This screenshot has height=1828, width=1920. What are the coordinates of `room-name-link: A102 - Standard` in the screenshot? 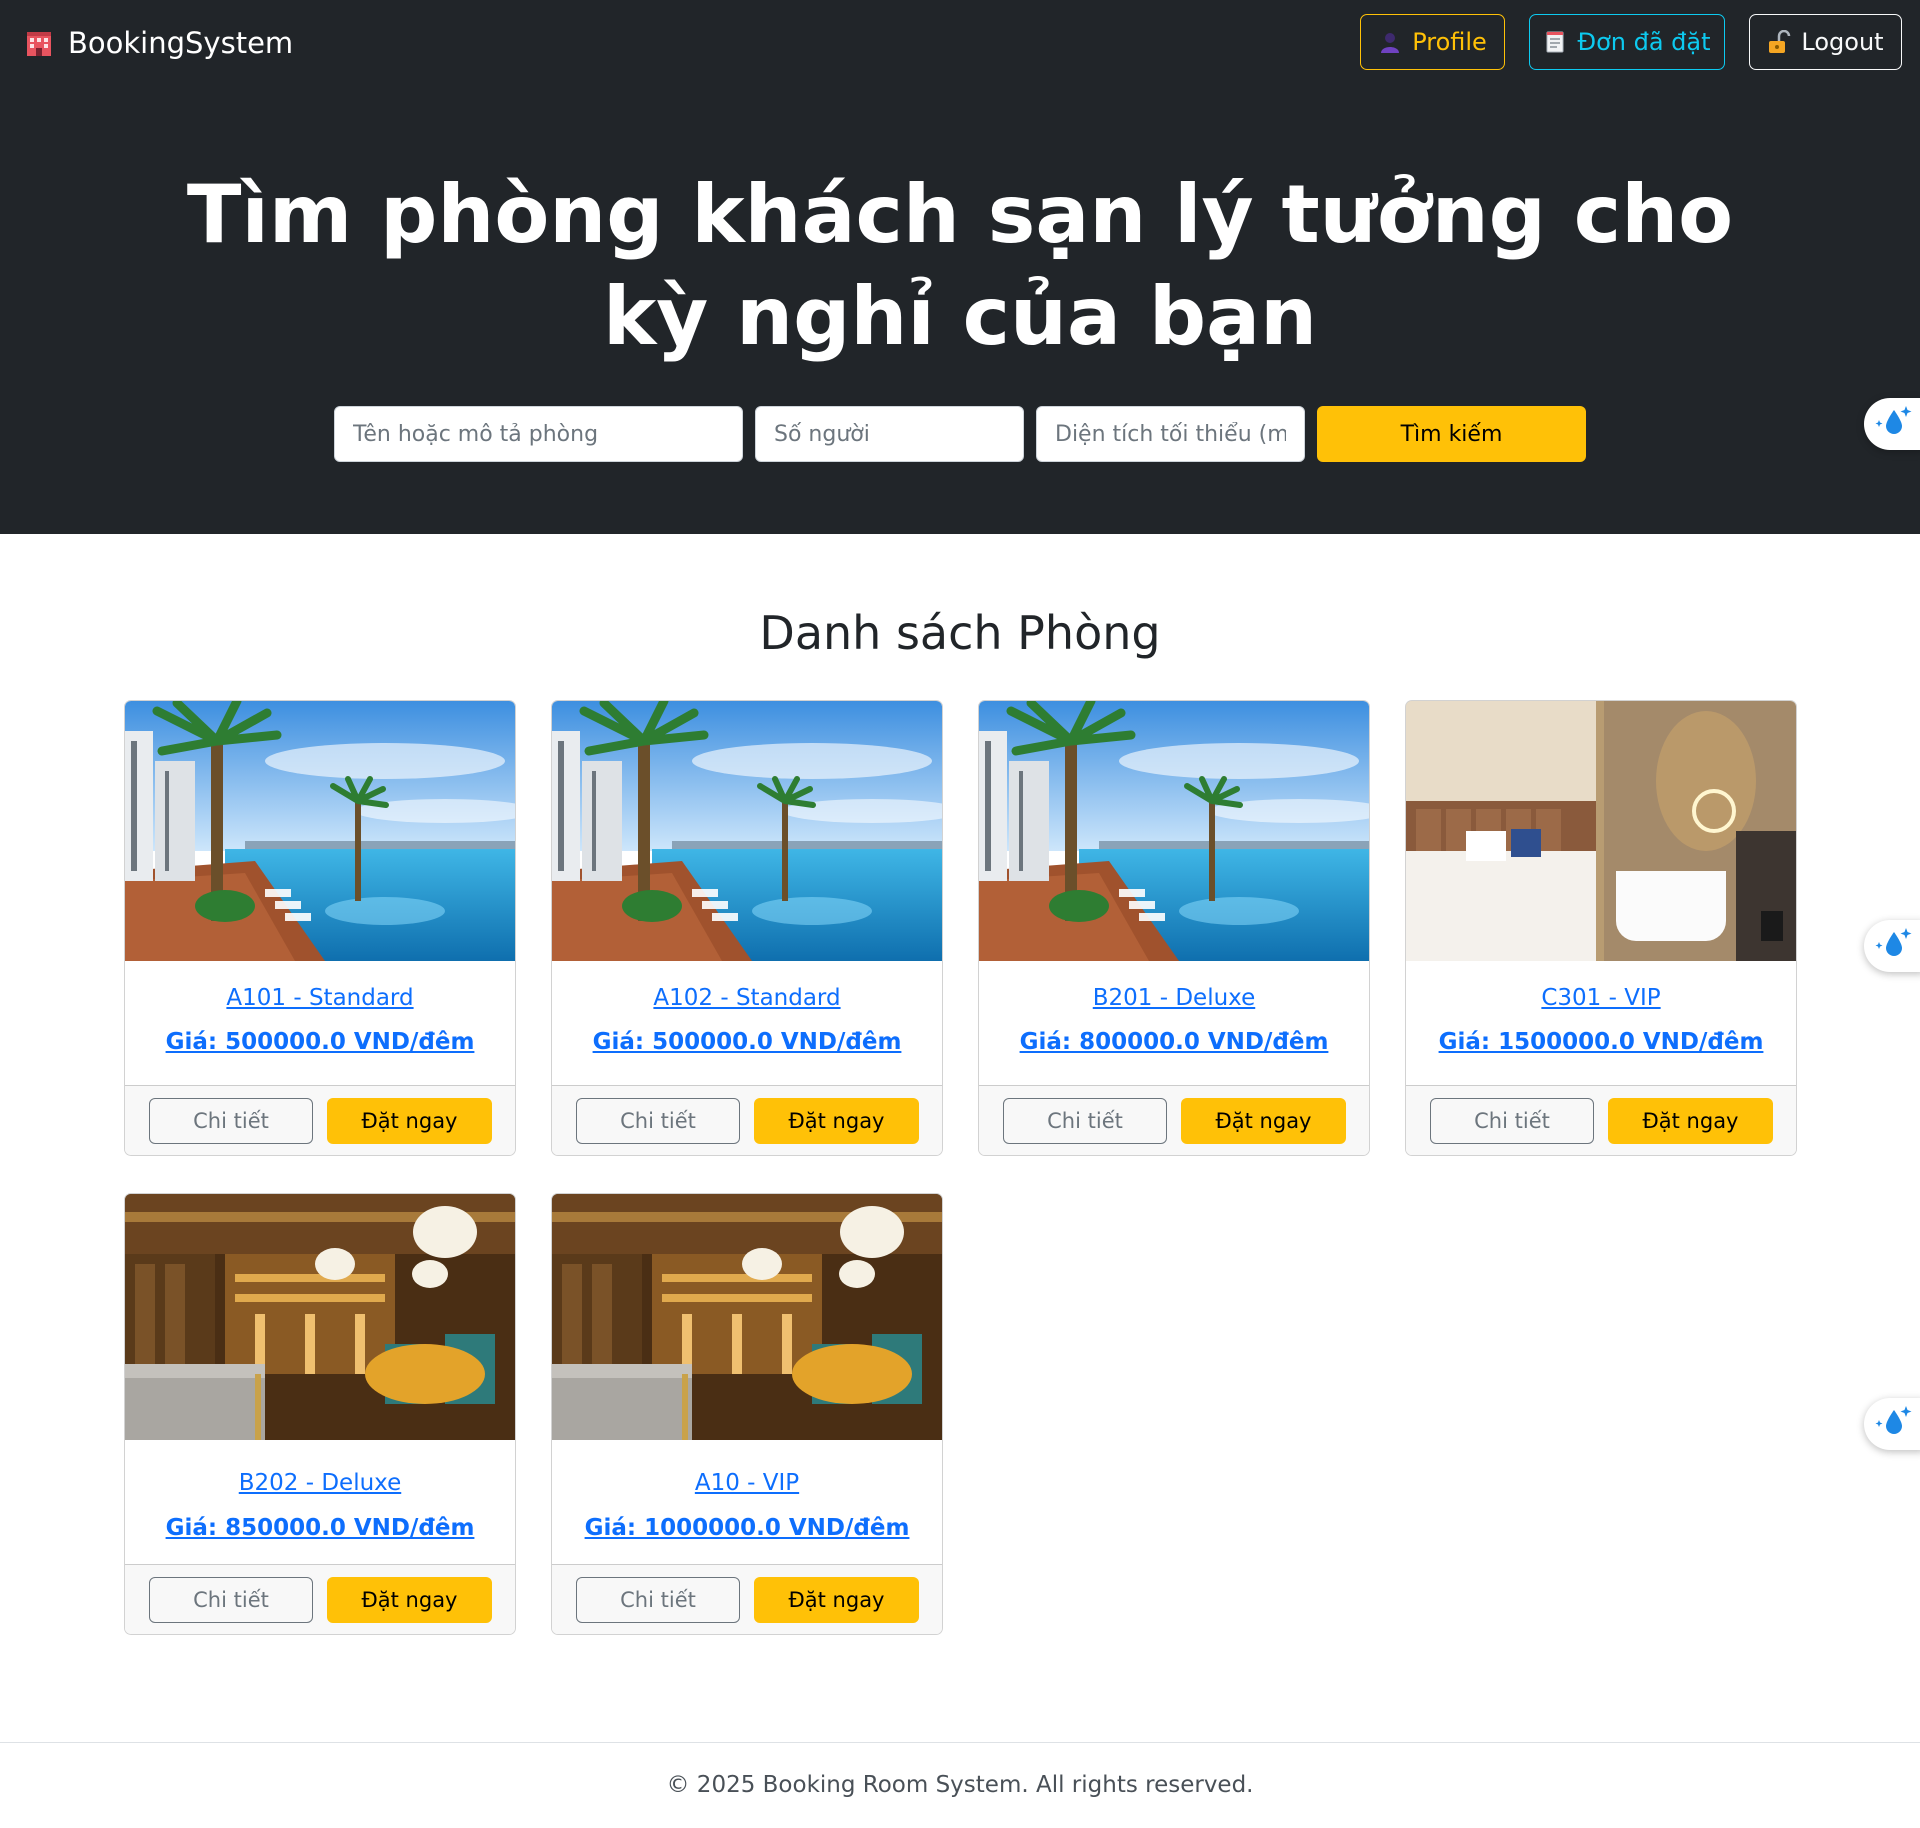 It's located at (747, 998).